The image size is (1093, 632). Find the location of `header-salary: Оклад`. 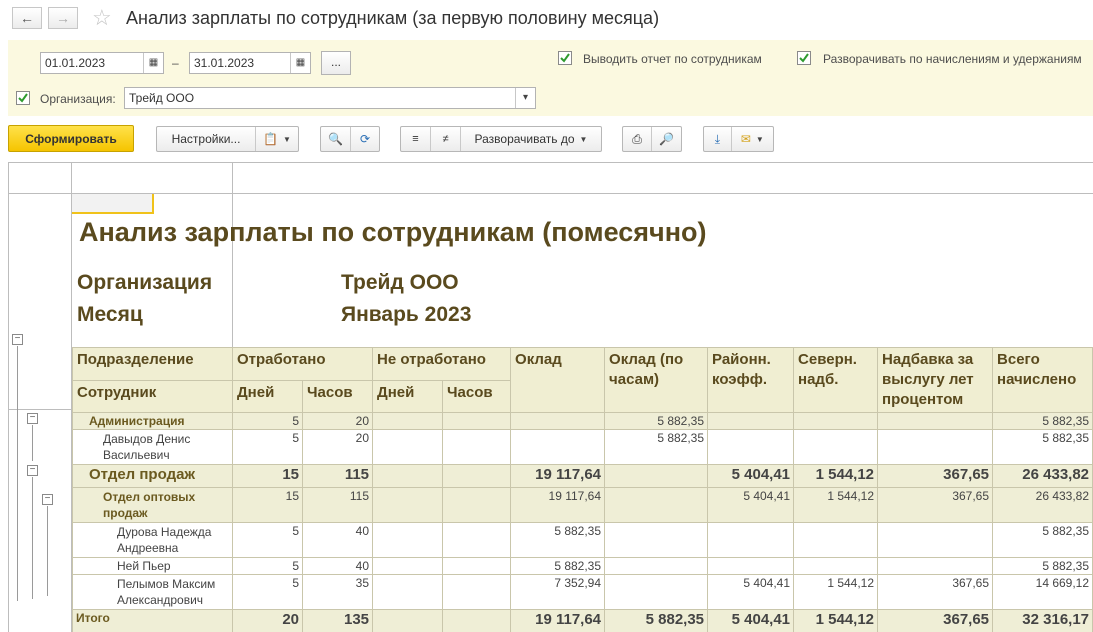

header-salary: Оклад is located at coordinates (558, 380).